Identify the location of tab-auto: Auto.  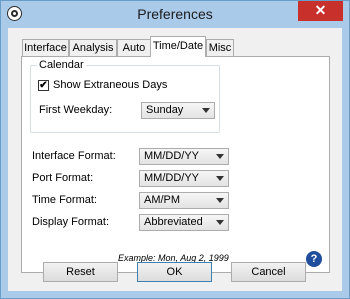
(134, 47).